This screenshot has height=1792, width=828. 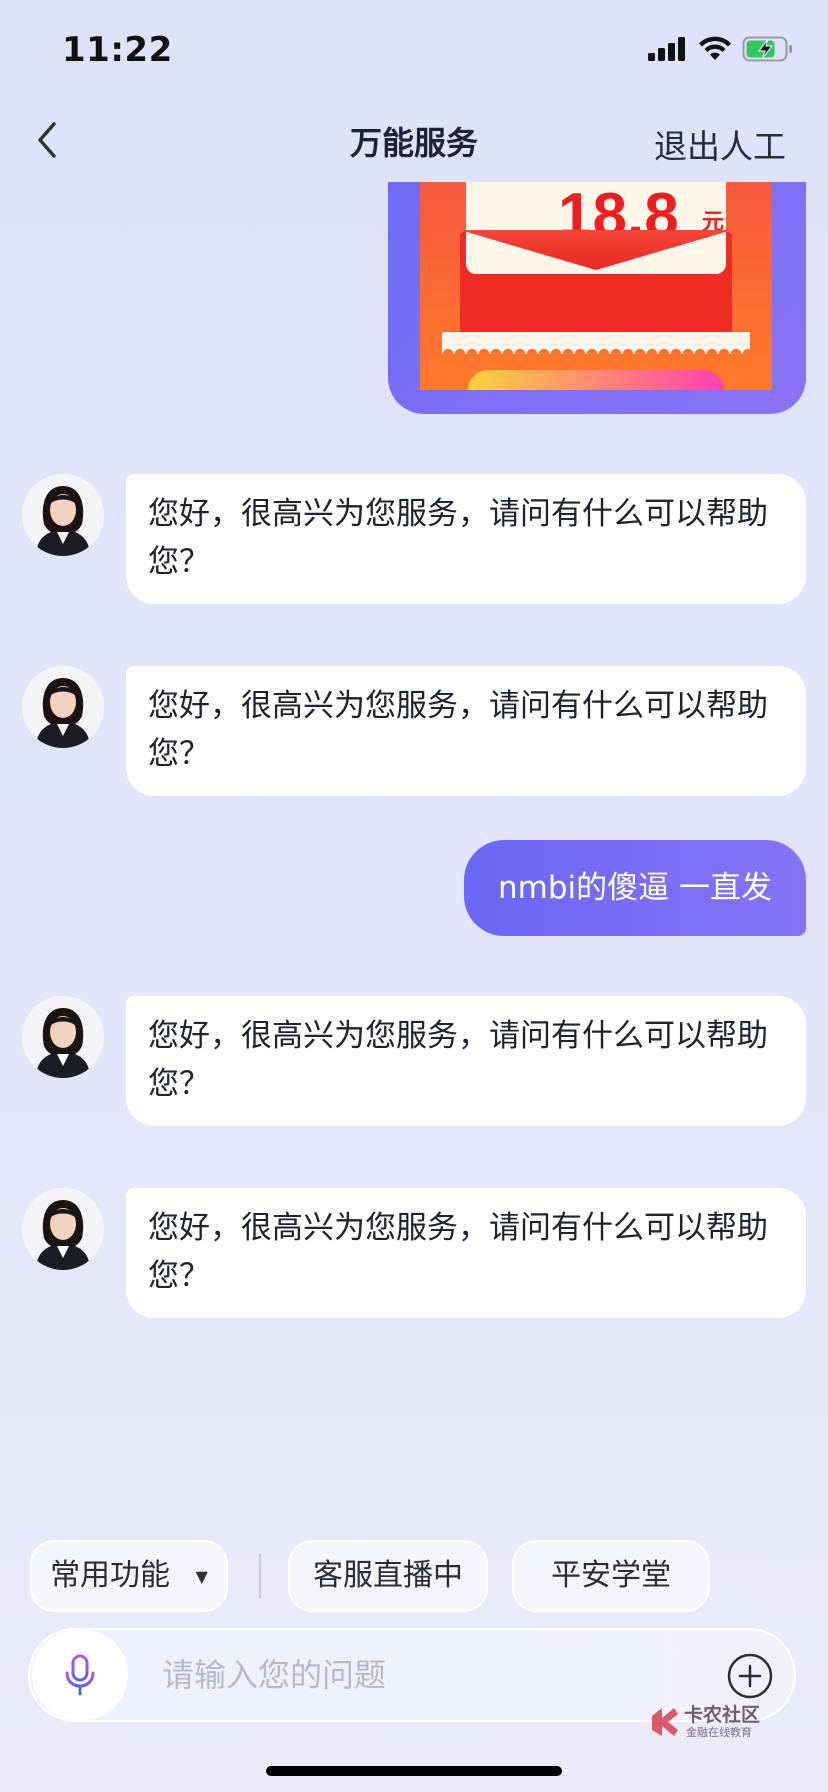 I want to click on battery-charging-icon, so click(x=767, y=49).